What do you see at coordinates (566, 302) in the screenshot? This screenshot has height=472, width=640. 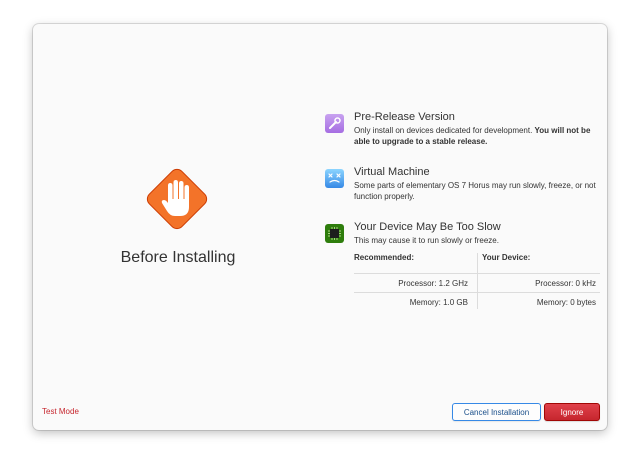 I see `device-memory: Memory: 0 bytes` at bounding box center [566, 302].